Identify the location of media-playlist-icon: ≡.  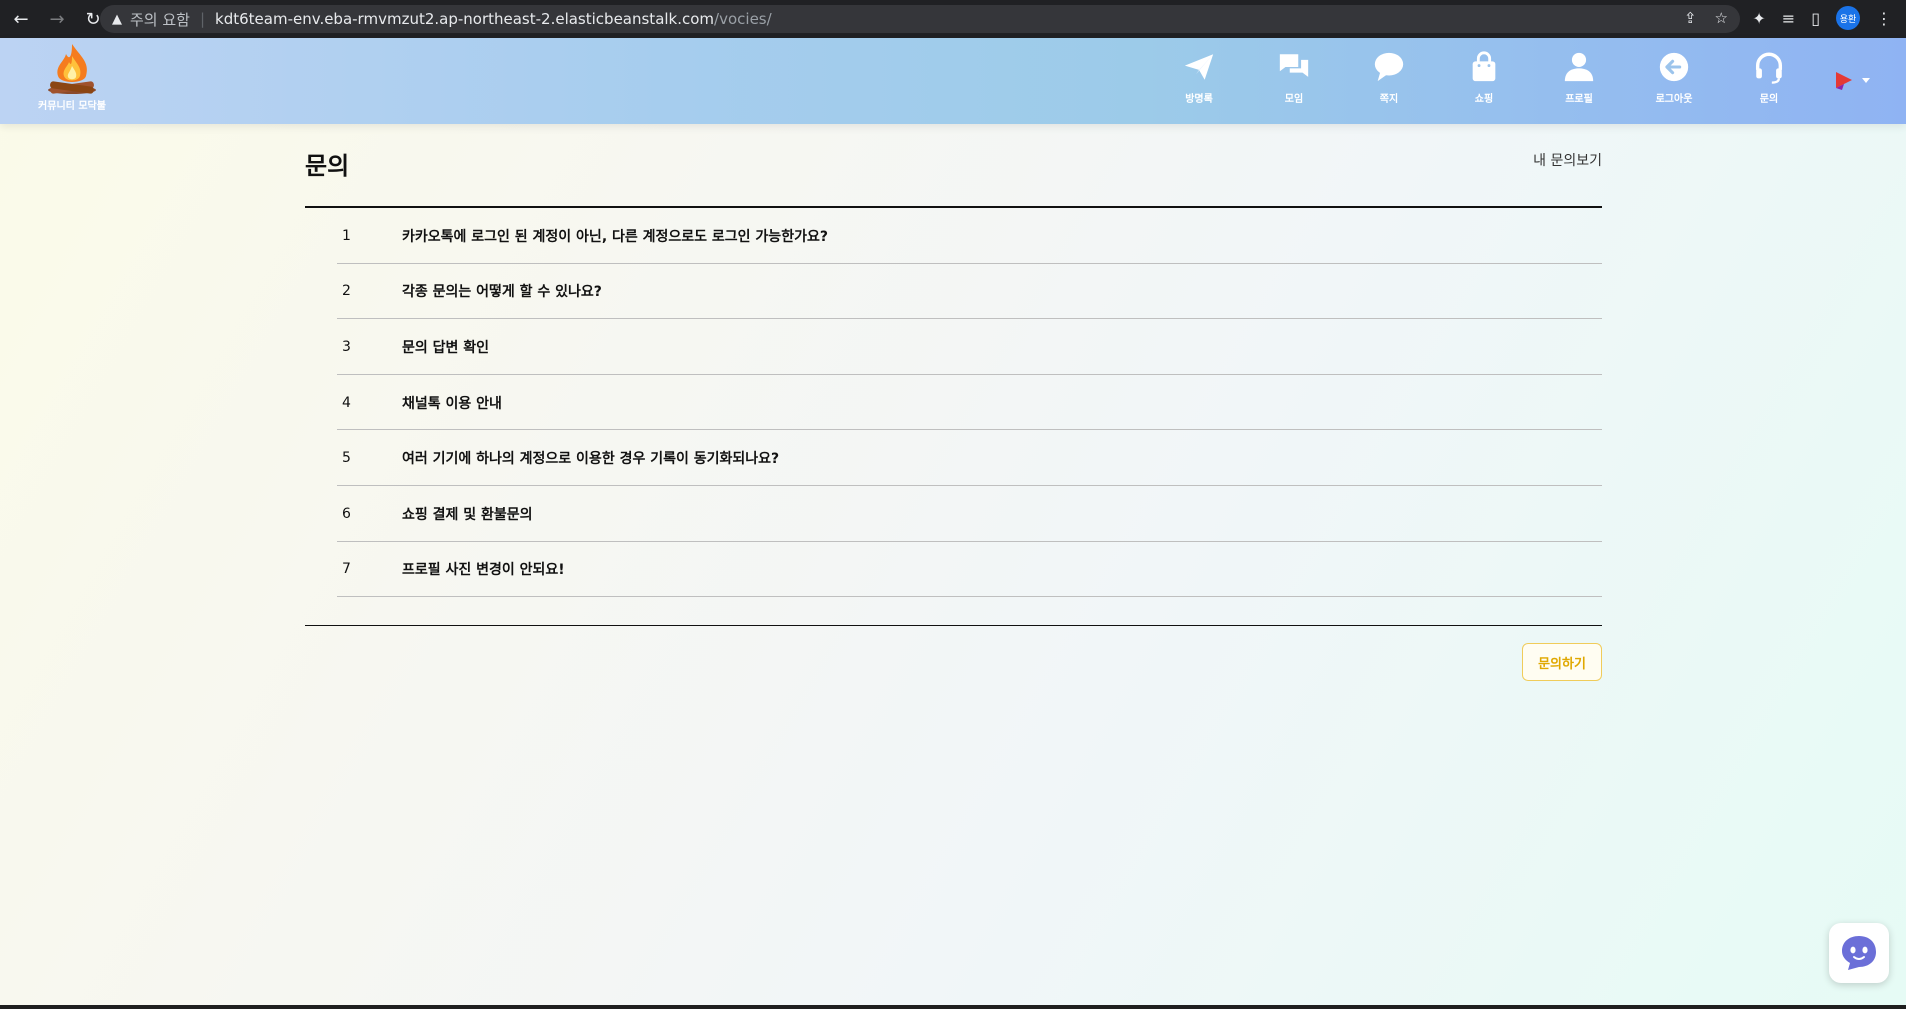
(1788, 18).